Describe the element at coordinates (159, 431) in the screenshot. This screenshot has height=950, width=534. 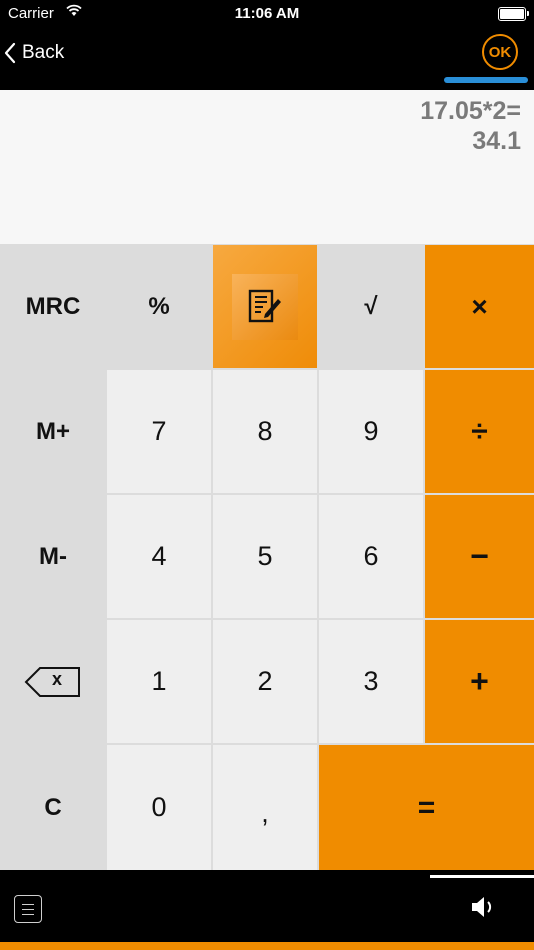
I see `key-7: 7` at that location.